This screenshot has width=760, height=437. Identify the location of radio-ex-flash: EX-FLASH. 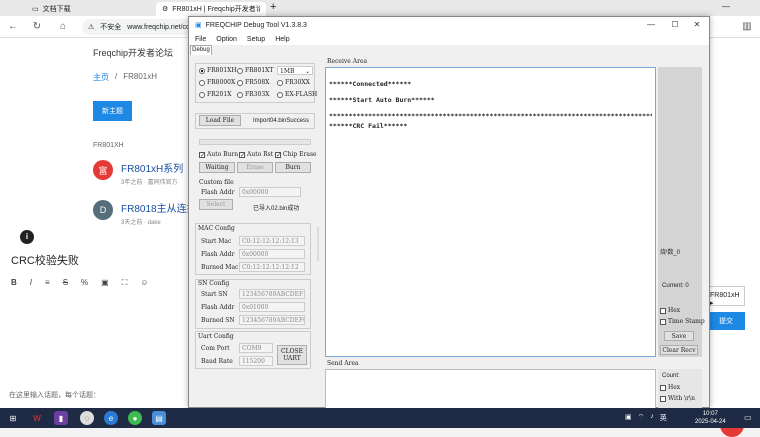
(297, 94).